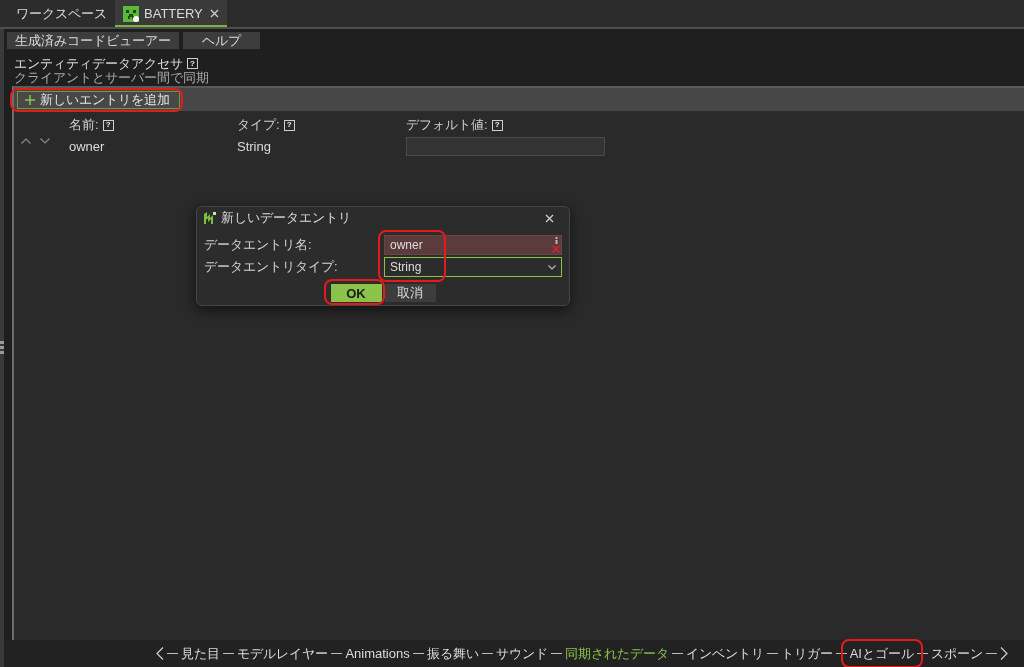  Describe the element at coordinates (98, 62) in the screenshot. I see `section-title: エンティティデータアクセサ` at that location.